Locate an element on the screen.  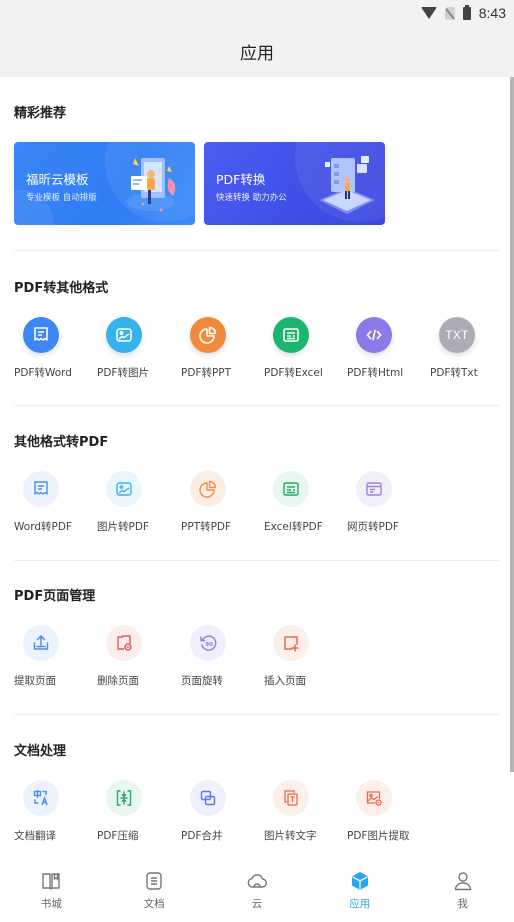
tool-label: 页面旋转 is located at coordinates (202, 681).